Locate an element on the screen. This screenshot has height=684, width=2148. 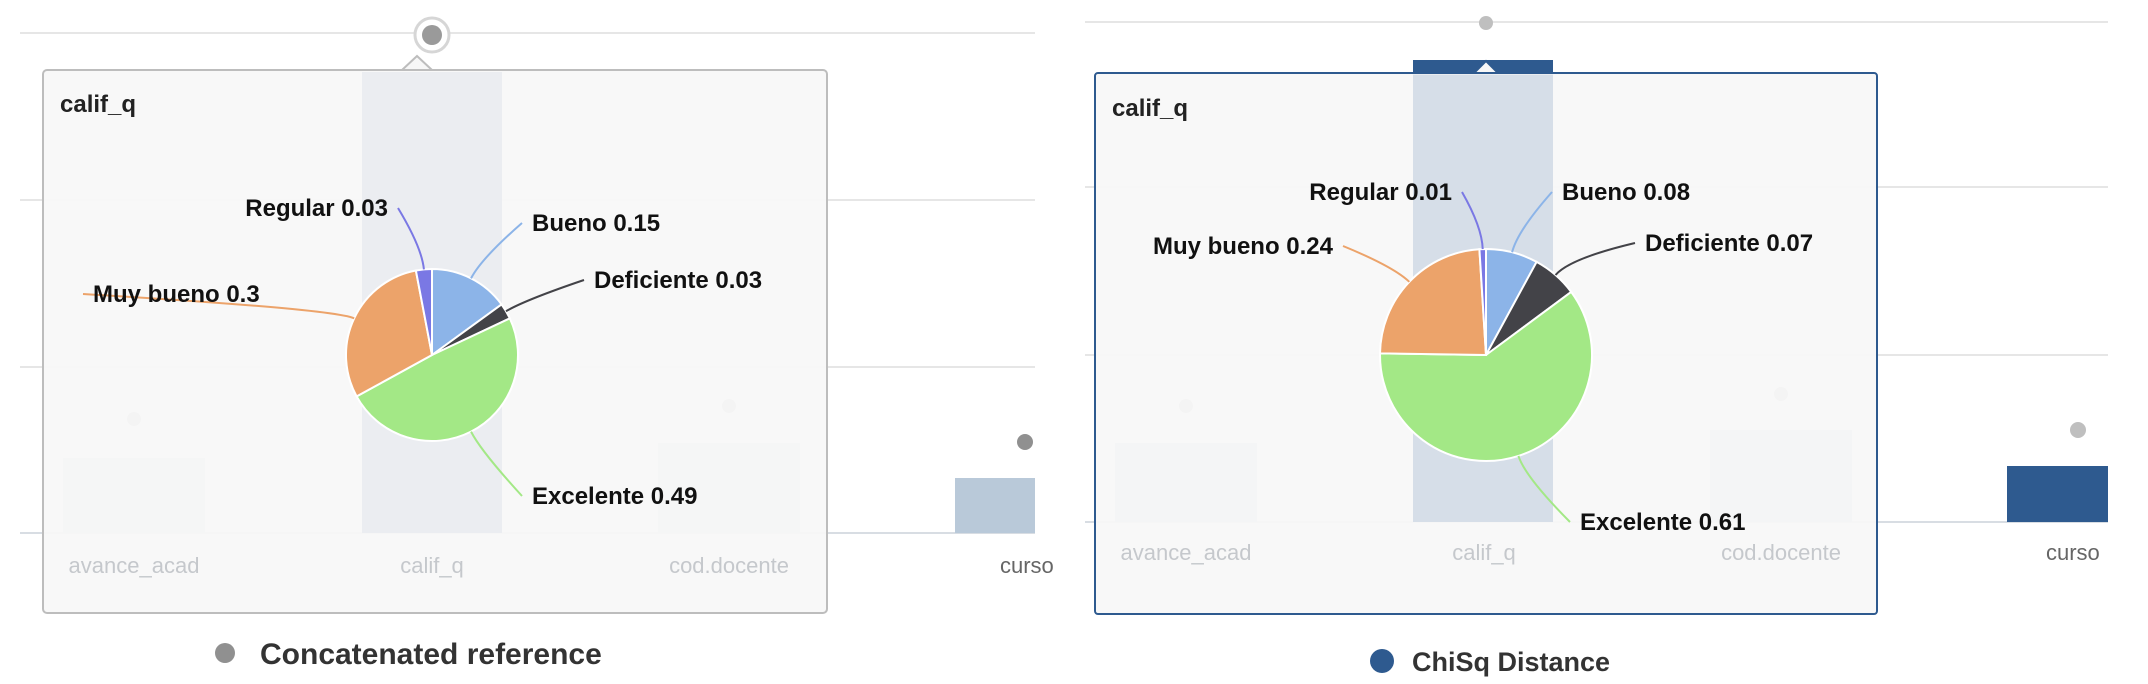
legend-label: Concatenated reference is located at coordinates (431, 654).